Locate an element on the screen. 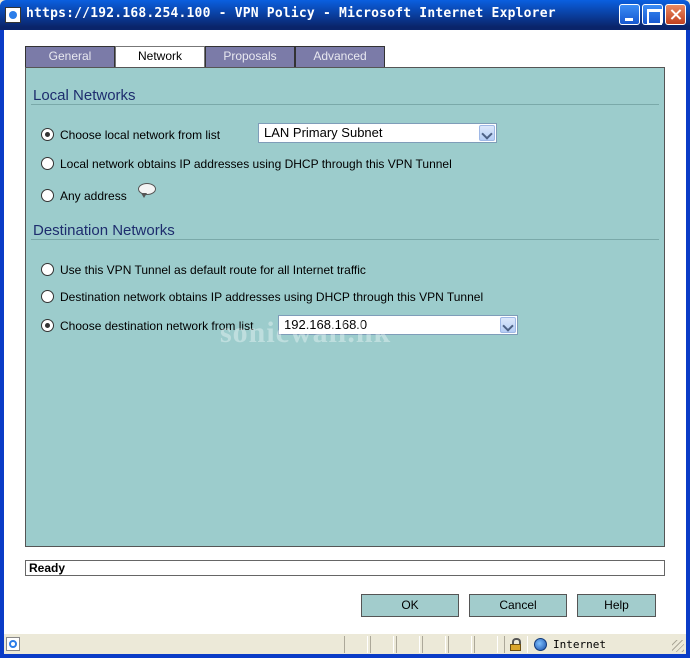 The image size is (690, 658). radio-choose-local-network is located at coordinates (47, 134).